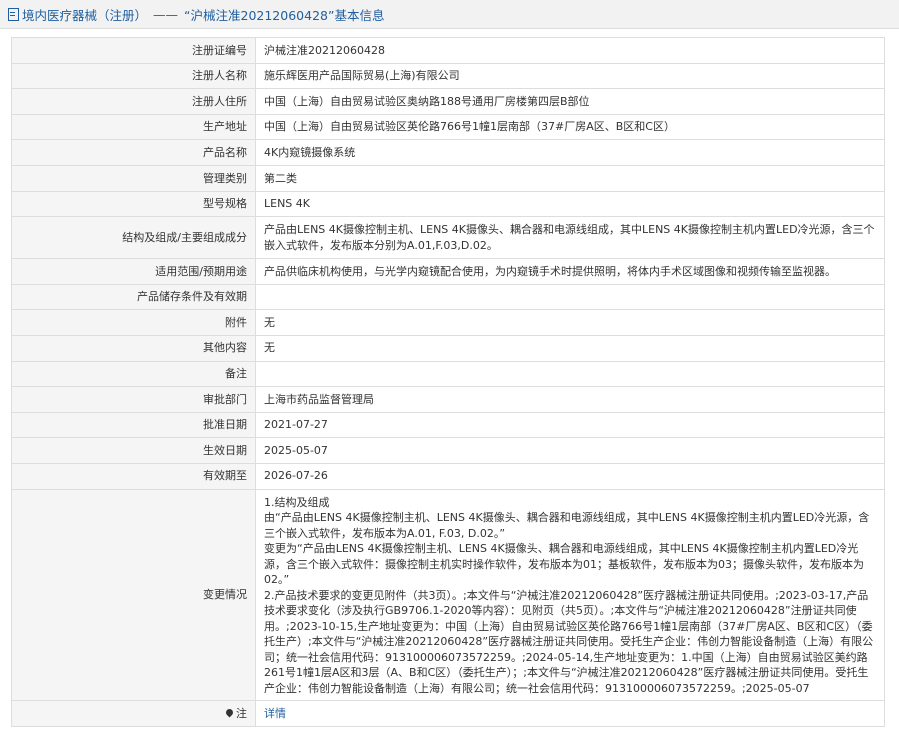 The width and height of the screenshot is (899, 740). I want to click on note-row: 注 详情, so click(448, 713).